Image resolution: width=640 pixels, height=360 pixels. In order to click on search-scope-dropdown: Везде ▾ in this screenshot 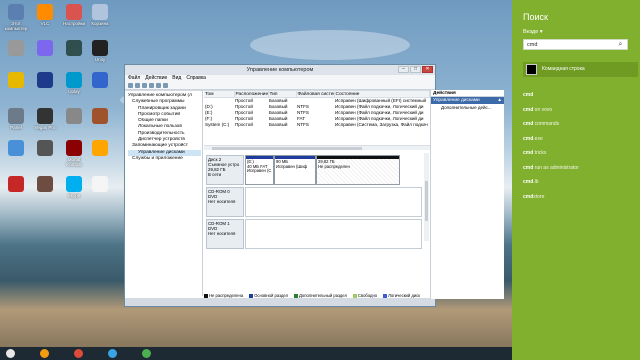, I will do `click(533, 32)`.